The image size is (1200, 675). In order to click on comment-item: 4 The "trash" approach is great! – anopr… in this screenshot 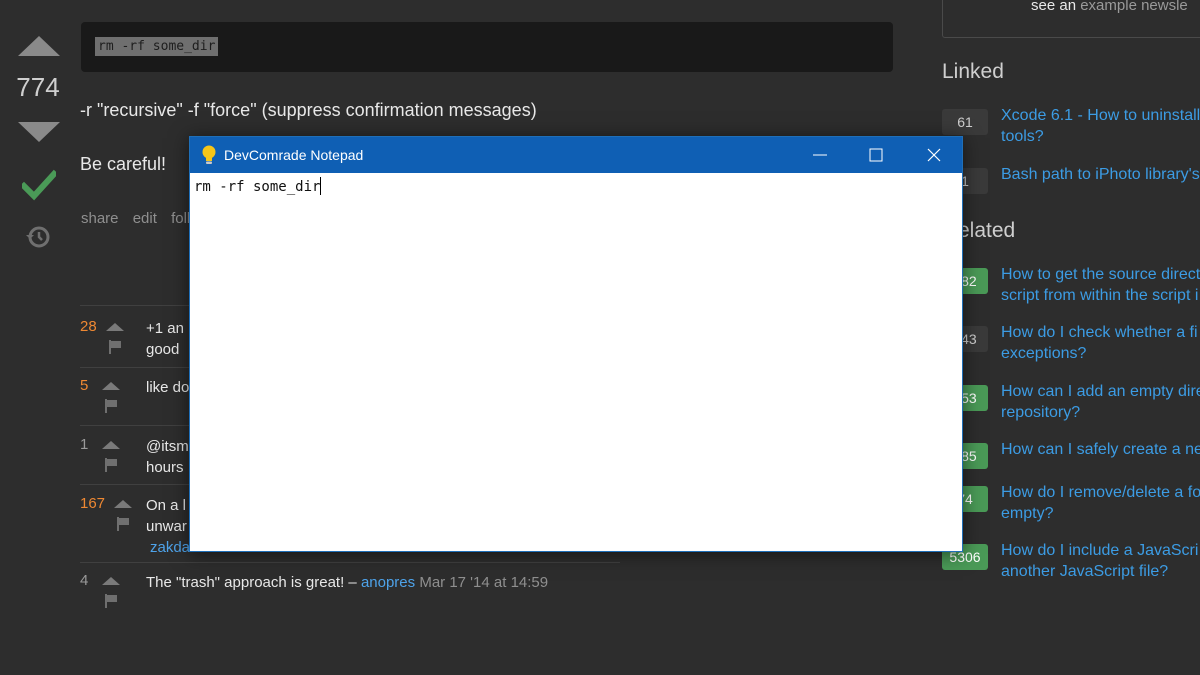, I will do `click(380, 592)`.